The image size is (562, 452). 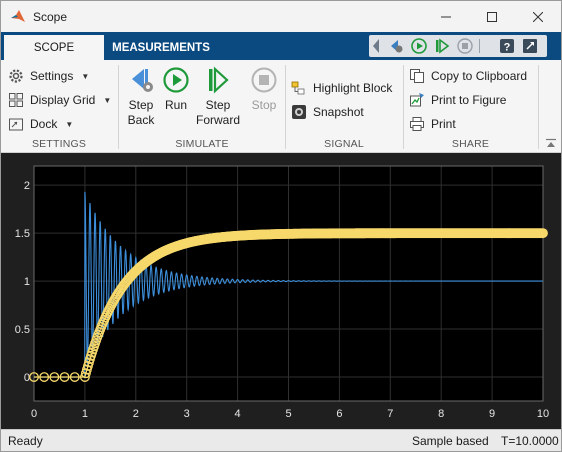 What do you see at coordinates (218, 97) in the screenshot?
I see `step-forward-button: Step Forward` at bounding box center [218, 97].